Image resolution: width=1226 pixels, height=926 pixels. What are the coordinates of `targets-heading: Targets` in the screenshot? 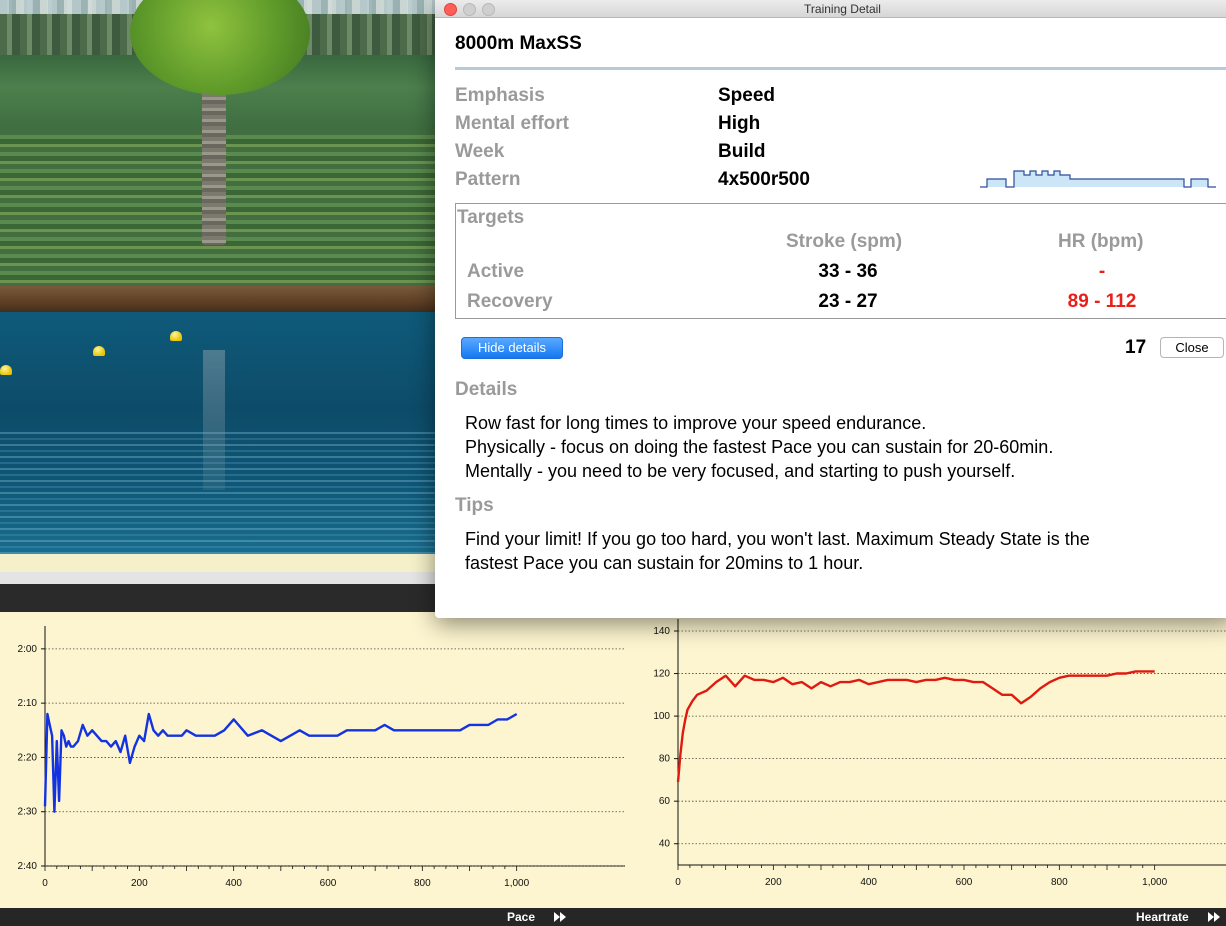 It's located at (491, 217).